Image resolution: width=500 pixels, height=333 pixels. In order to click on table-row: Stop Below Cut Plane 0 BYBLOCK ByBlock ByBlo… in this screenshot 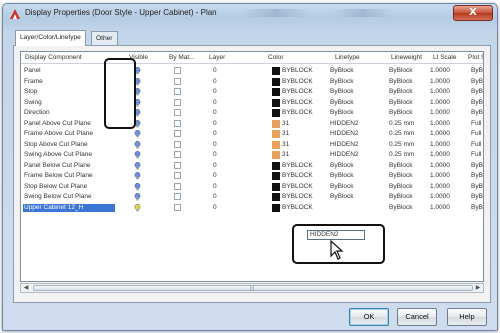, I will do `click(252, 187)`.